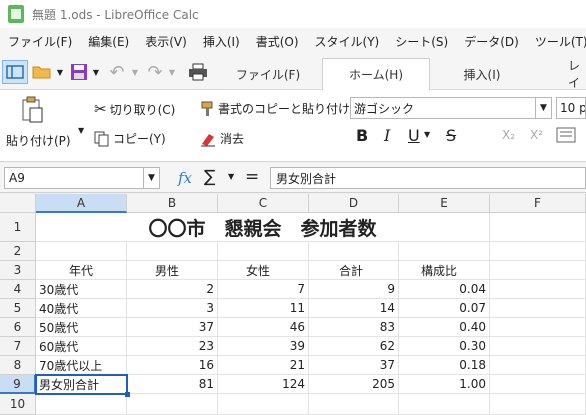  I want to click on sum-dropdown: ▼, so click(231, 176).